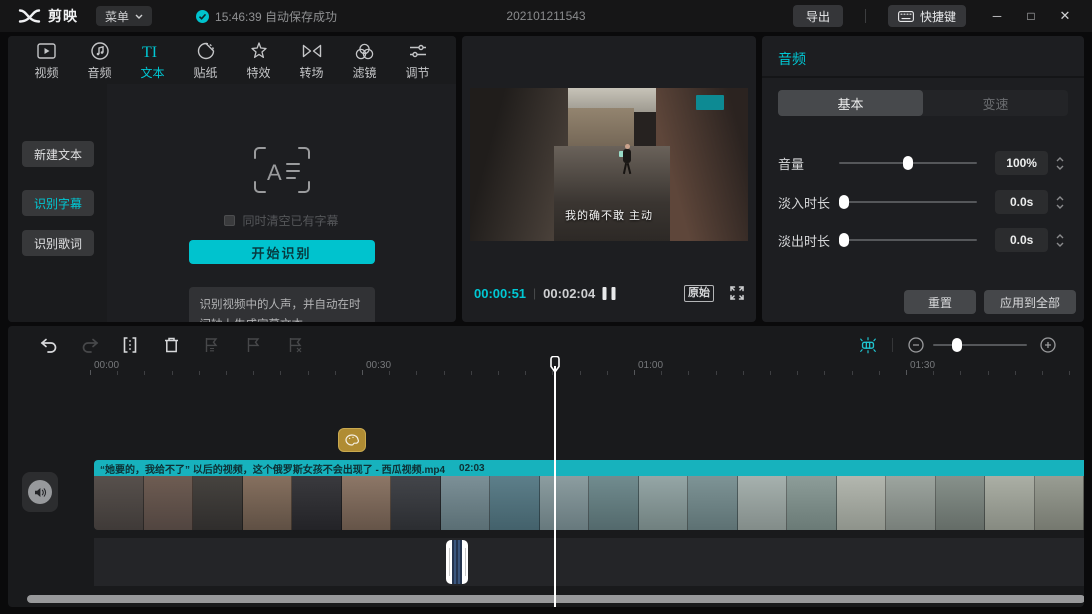 The width and height of the screenshot is (1092, 614). What do you see at coordinates (546, 367) in the screenshot?
I see `timeline-ruler: 00:00 00:30 01:00 01:30` at bounding box center [546, 367].